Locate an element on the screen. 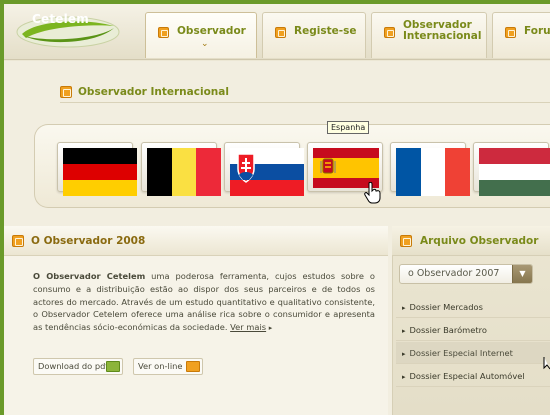  year-select: o Observador 2007 ▼ is located at coordinates (466, 274).